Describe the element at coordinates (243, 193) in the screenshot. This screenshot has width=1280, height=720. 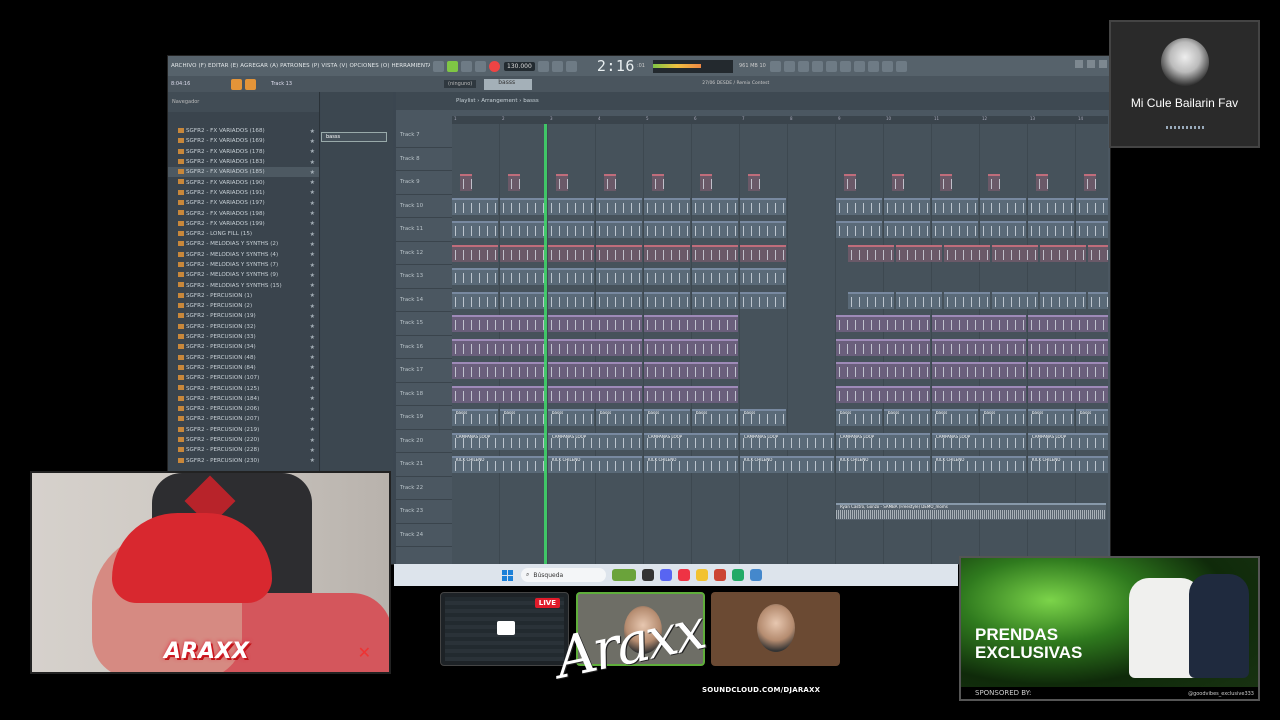
I see `browser-item: SGFR2 - FX VARIADOS (191) ★` at that location.